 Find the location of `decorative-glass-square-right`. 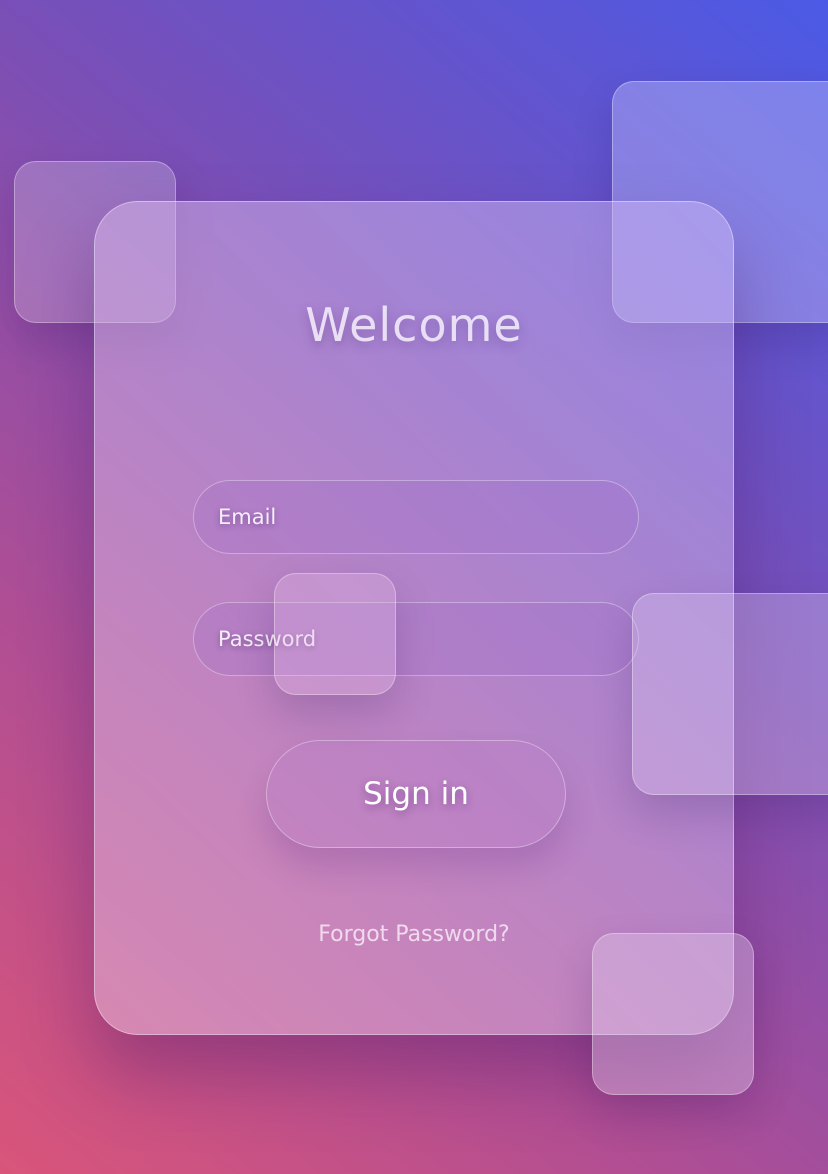

decorative-glass-square-right is located at coordinates (730, 694).